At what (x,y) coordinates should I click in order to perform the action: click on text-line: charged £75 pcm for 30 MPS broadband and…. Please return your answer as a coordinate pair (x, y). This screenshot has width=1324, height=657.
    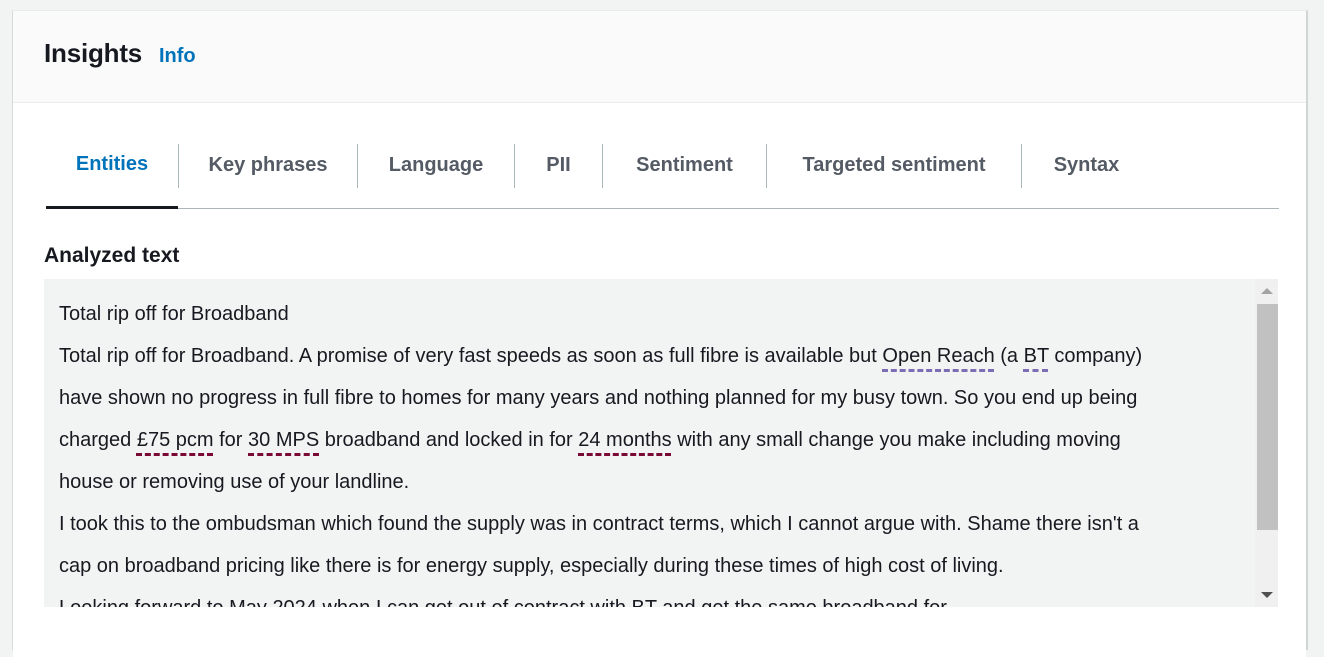
    Looking at the image, I should click on (654, 440).